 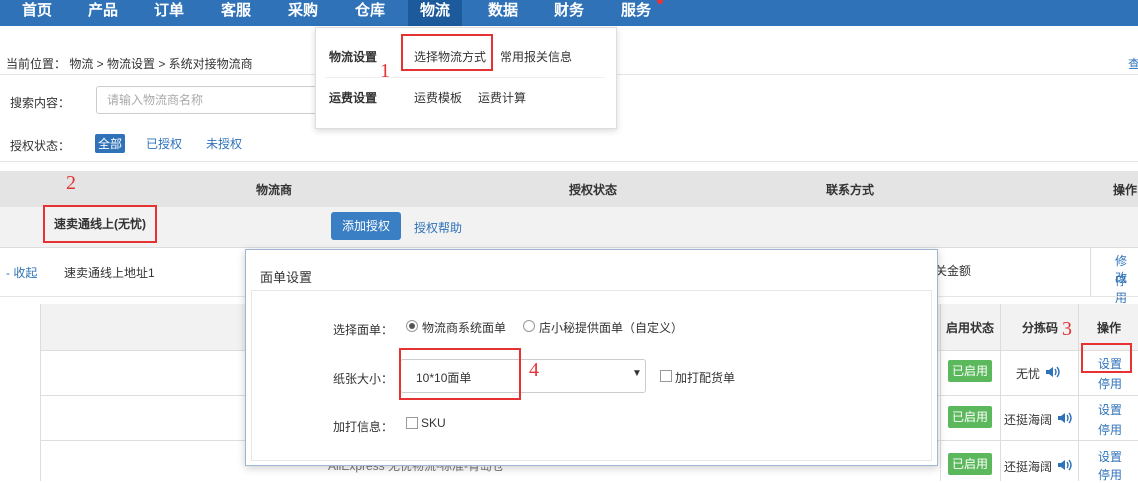 I want to click on sub-col-status: 启用状态, so click(x=970, y=328).